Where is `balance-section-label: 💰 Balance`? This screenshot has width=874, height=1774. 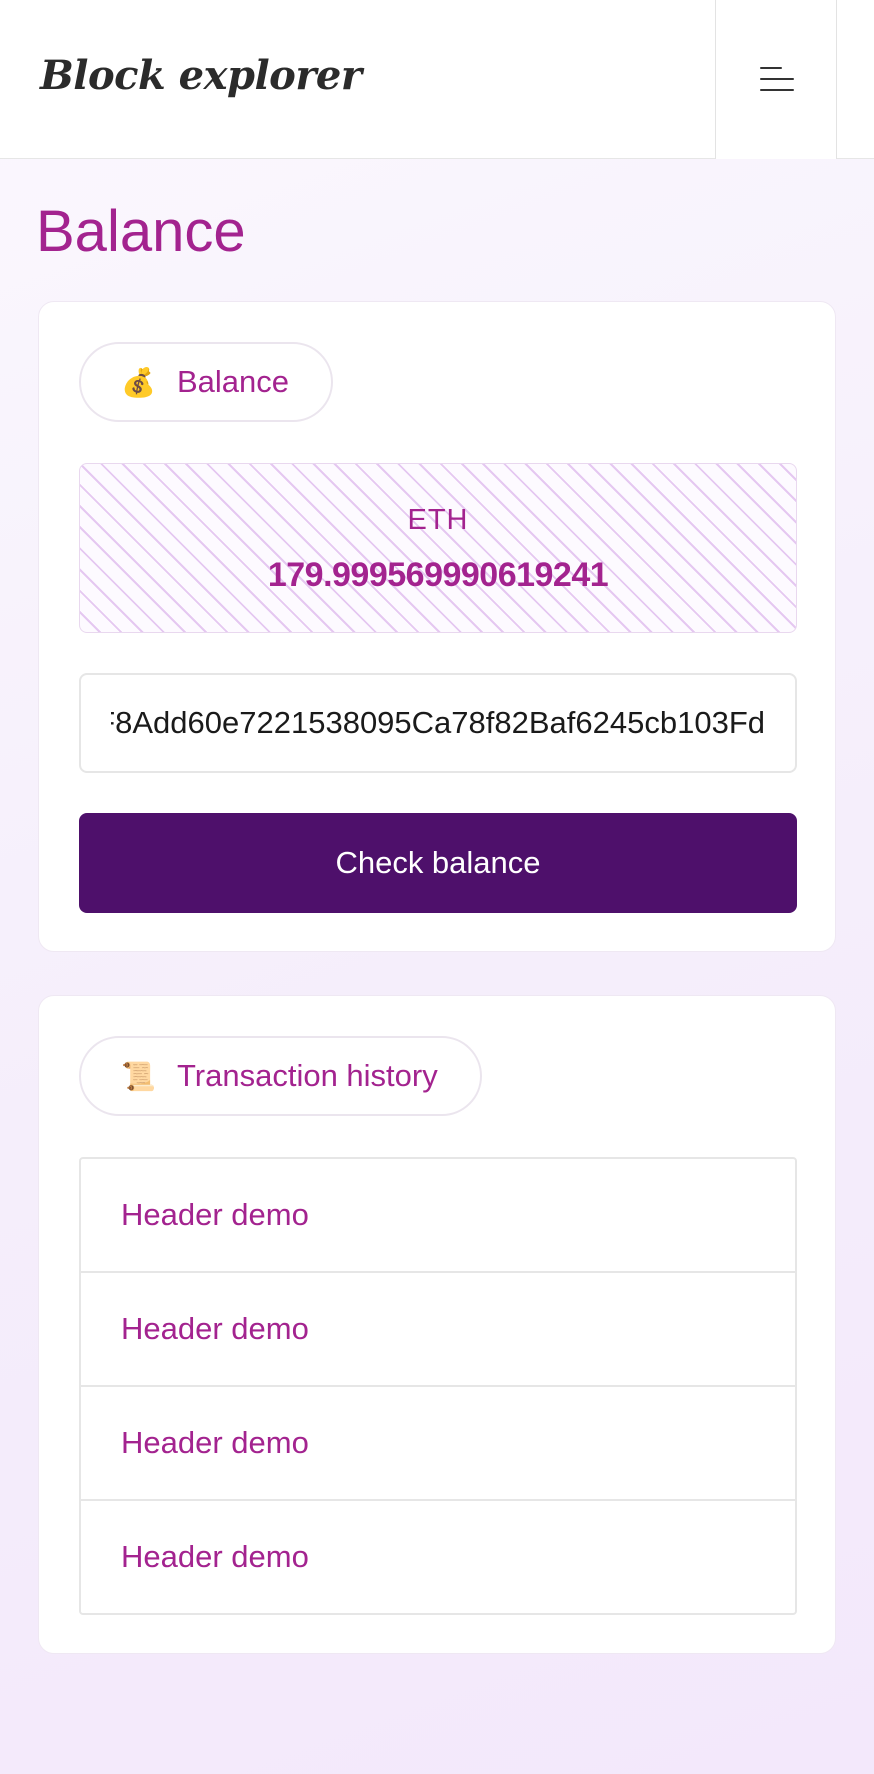 balance-section-label: 💰 Balance is located at coordinates (206, 382).